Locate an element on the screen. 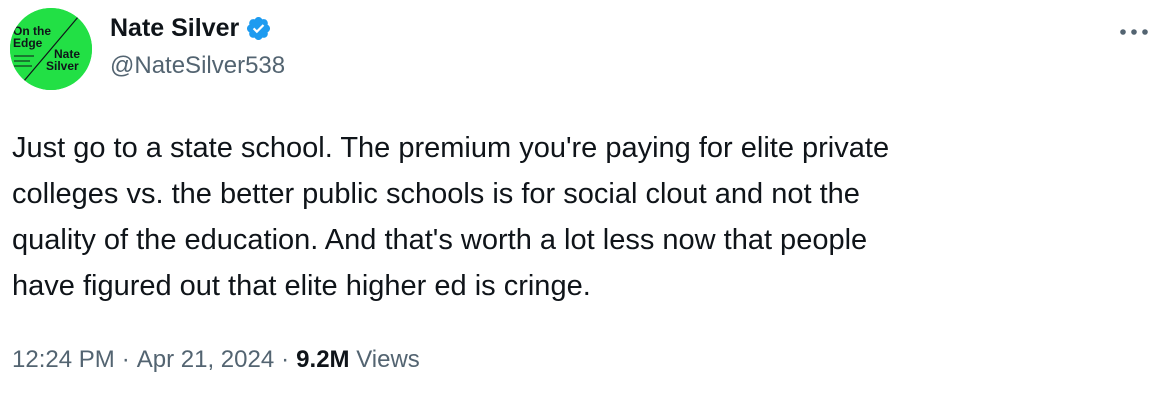 The width and height of the screenshot is (1172, 400). author-name-row: Nate Silver is located at coordinates (191, 28).